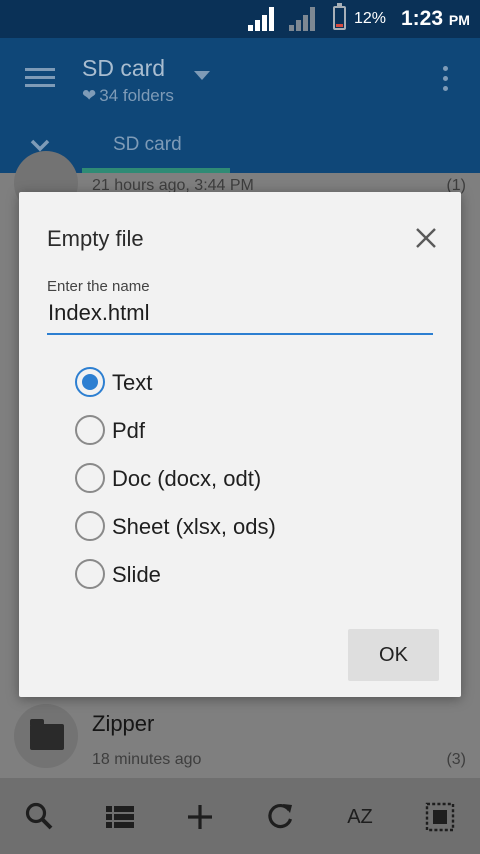 The image size is (480, 854). Describe the element at coordinates (263, 19) in the screenshot. I see `signal-icon` at that location.